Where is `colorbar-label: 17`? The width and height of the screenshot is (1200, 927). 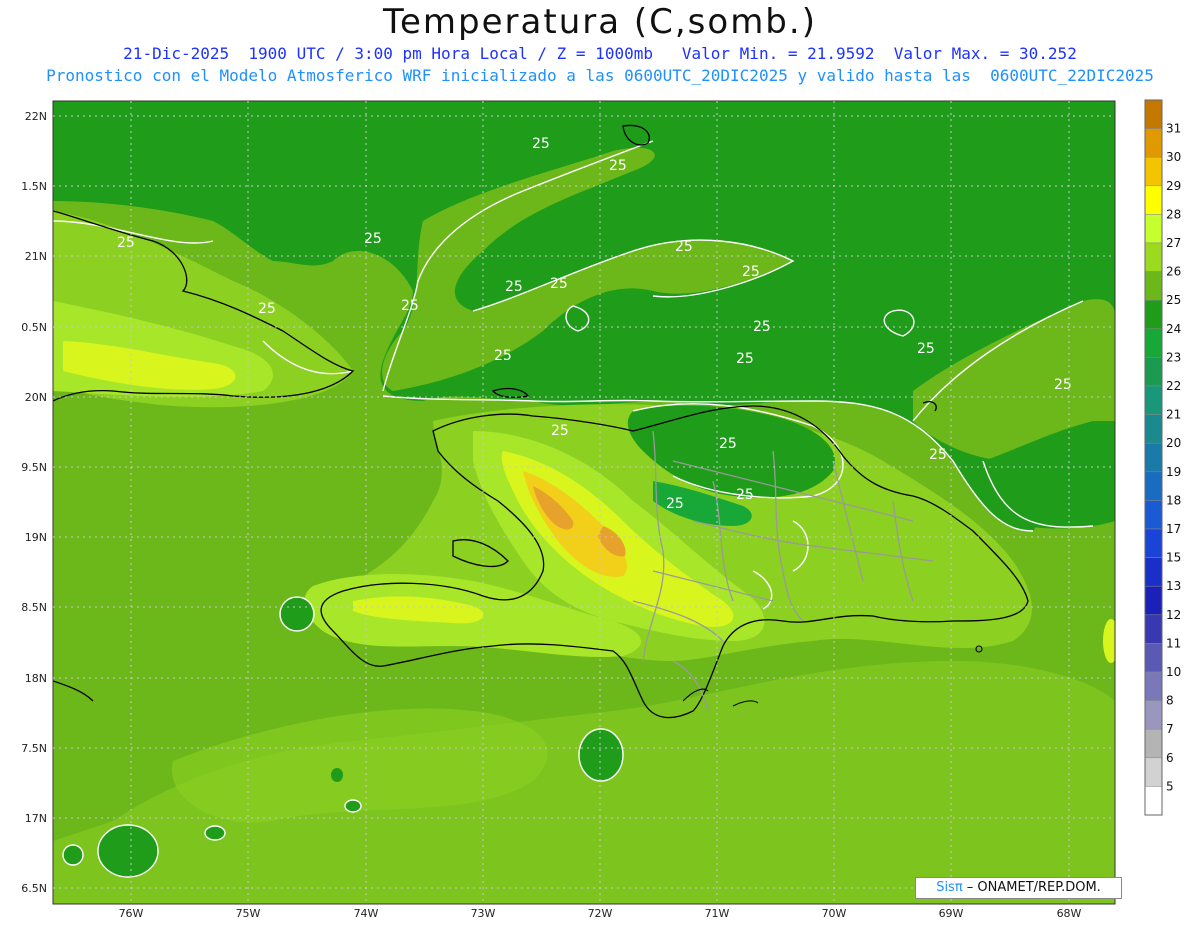 colorbar-label: 17 is located at coordinates (1173, 529).